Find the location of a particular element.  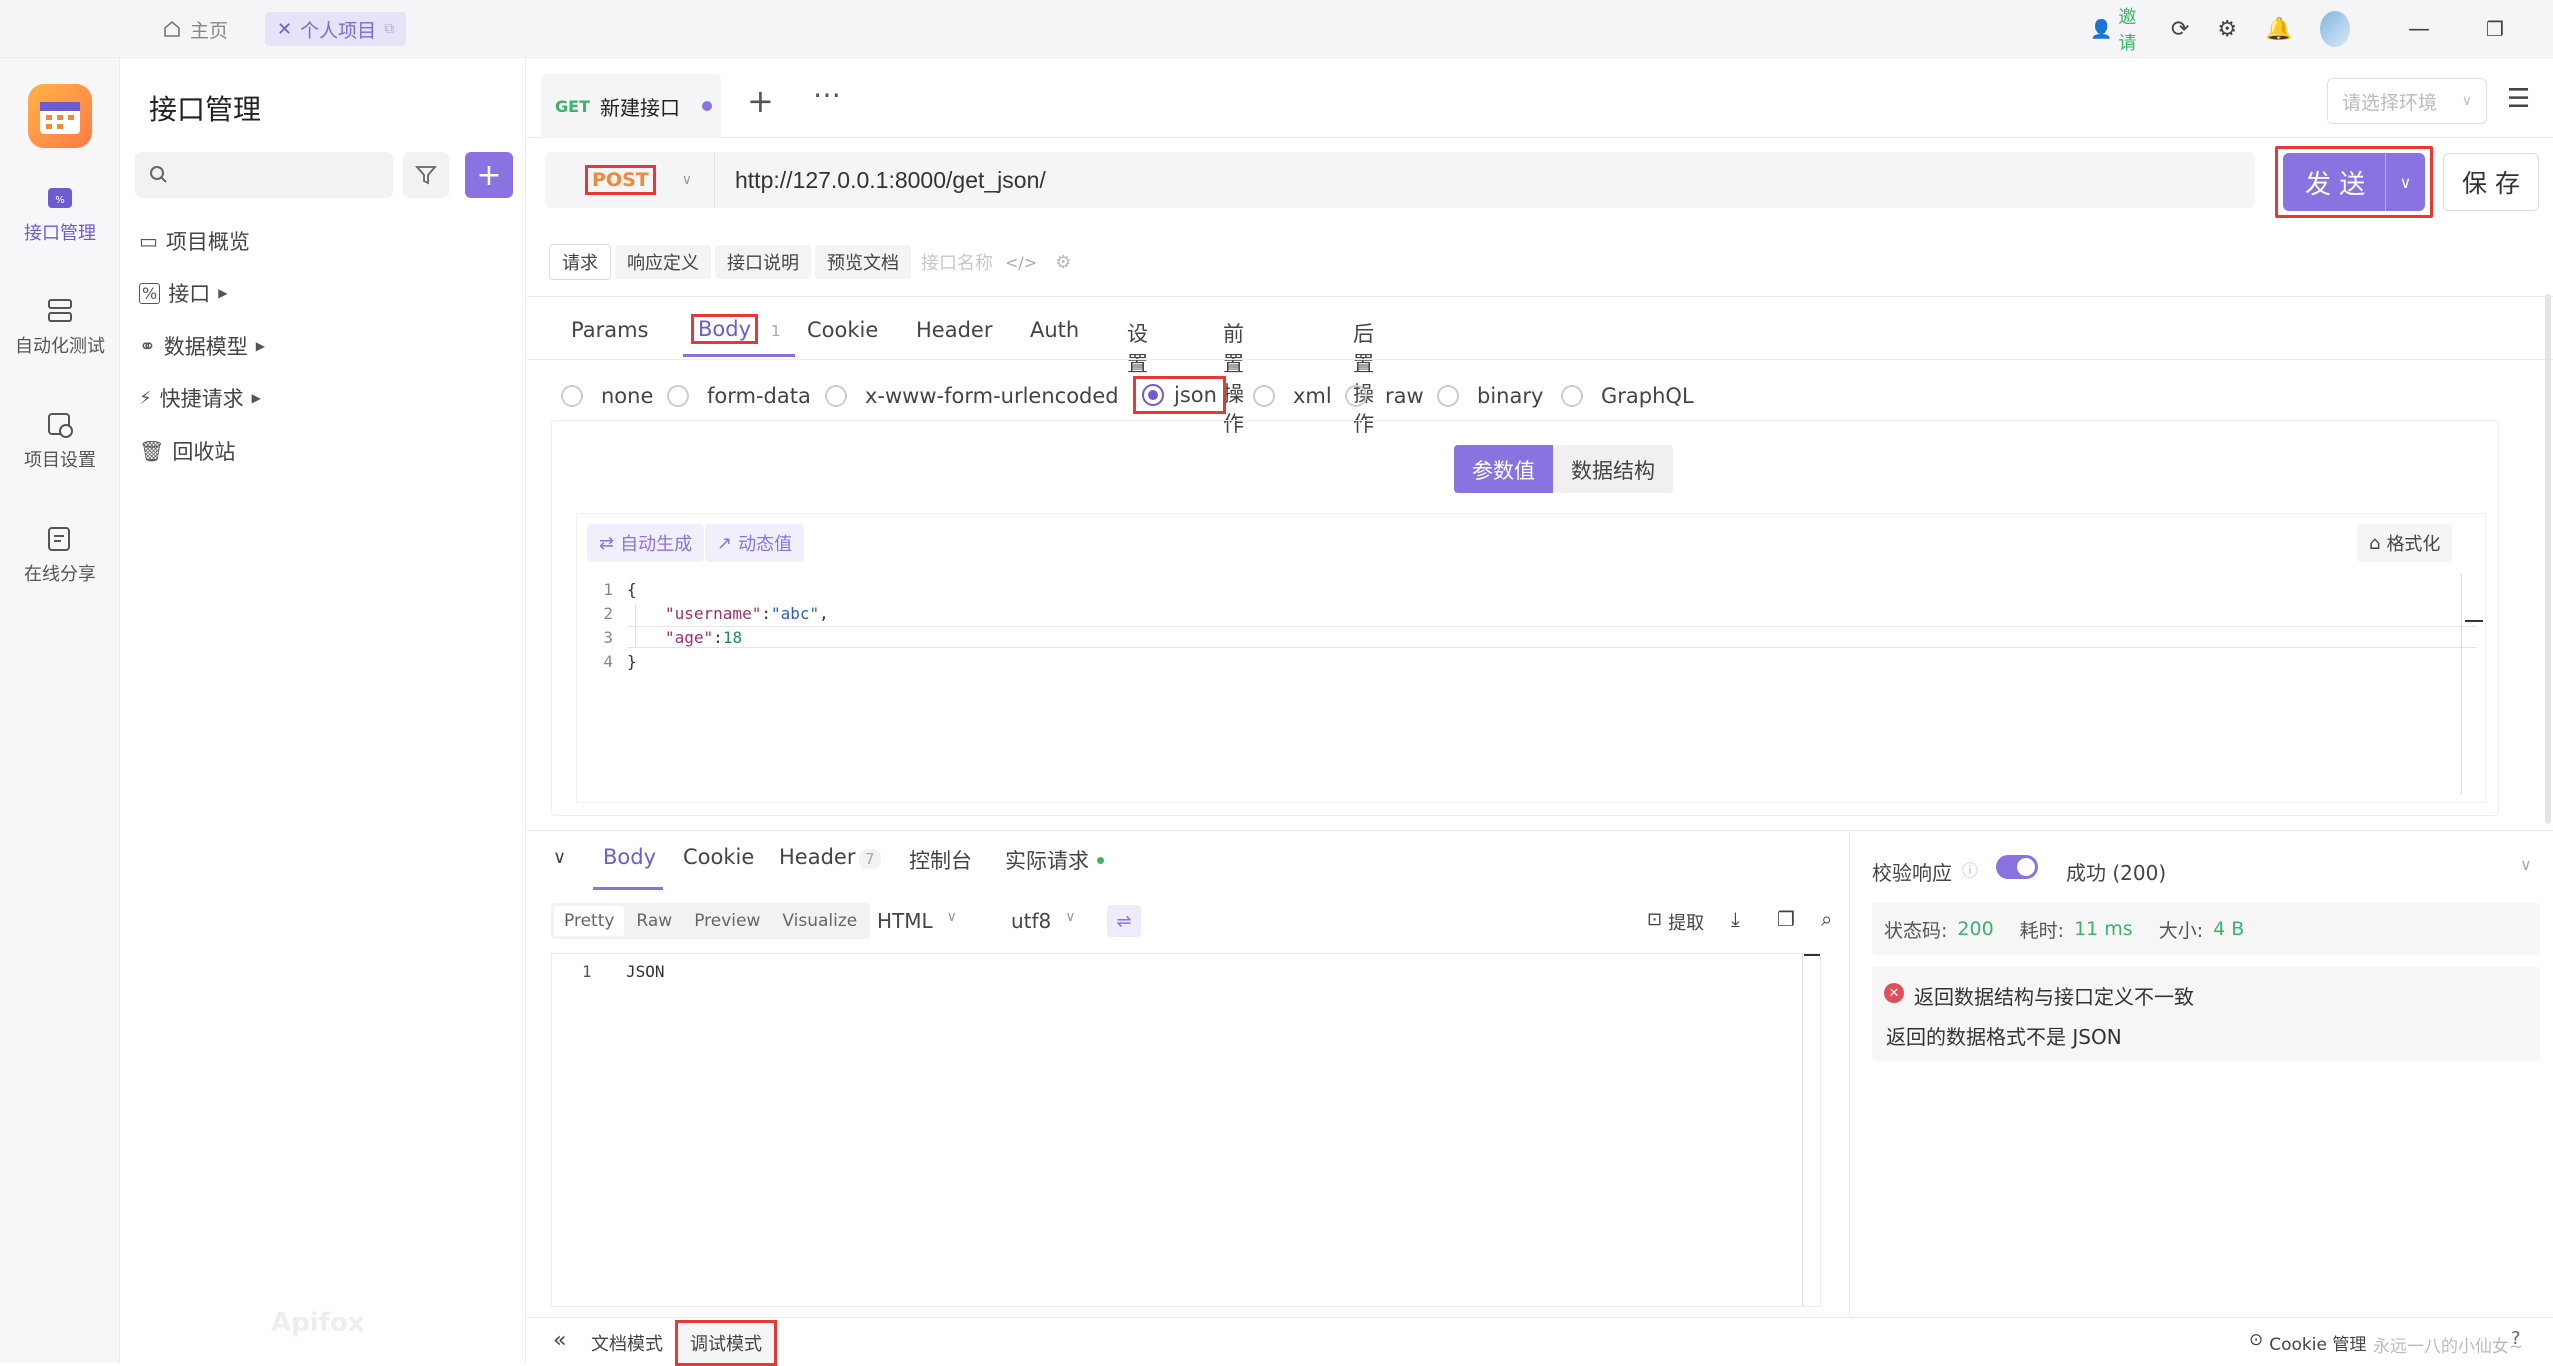

doc-mode-button: 文档模式 is located at coordinates (627, 1343).